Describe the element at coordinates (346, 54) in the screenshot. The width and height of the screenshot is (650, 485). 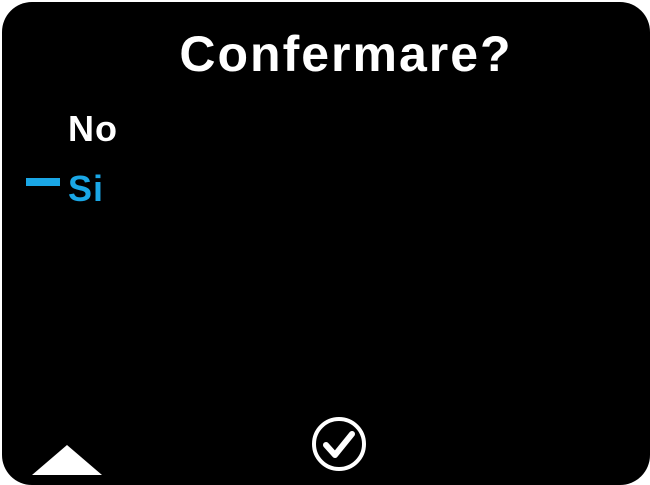
I see `confirm-title: Confermare?` at that location.